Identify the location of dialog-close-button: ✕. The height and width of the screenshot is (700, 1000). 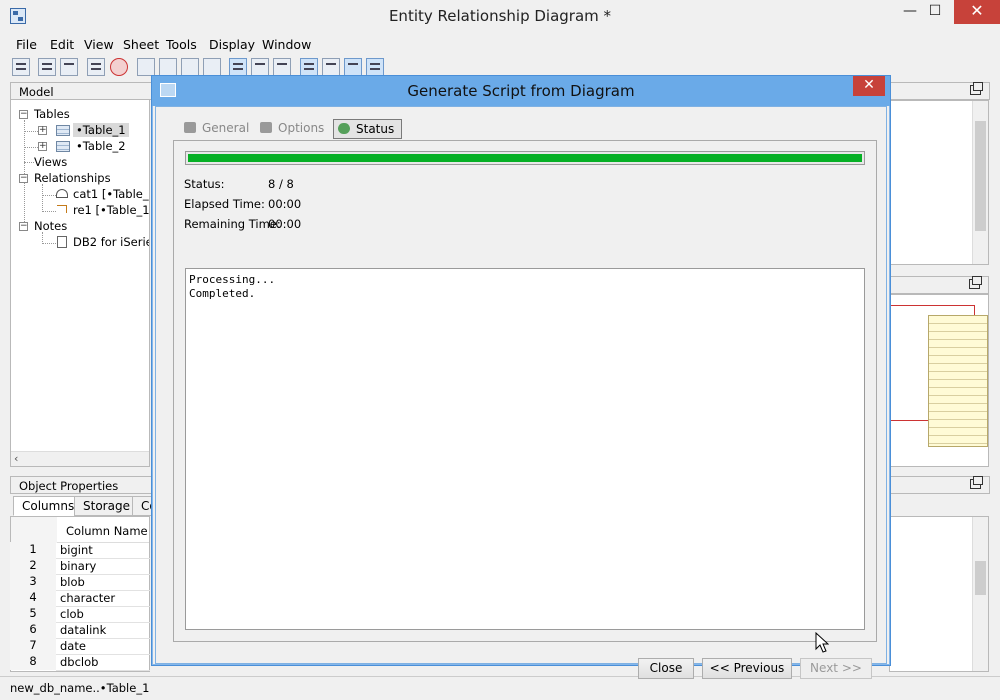
(869, 86).